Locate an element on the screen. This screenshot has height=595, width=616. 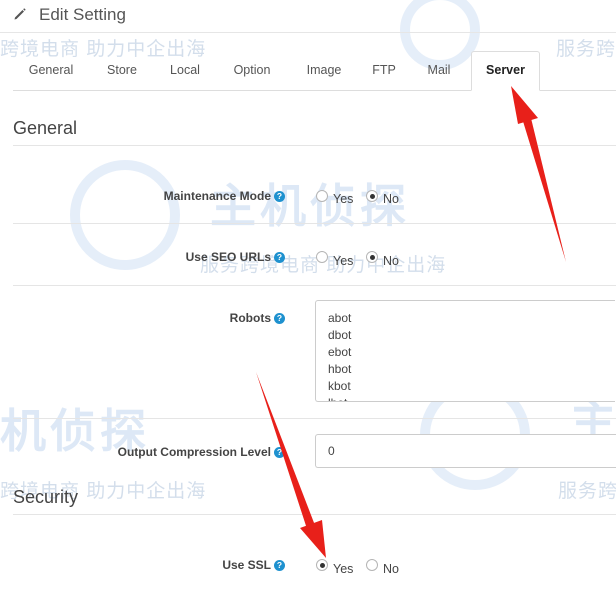
use-ssl-no-radio is located at coordinates (372, 565).